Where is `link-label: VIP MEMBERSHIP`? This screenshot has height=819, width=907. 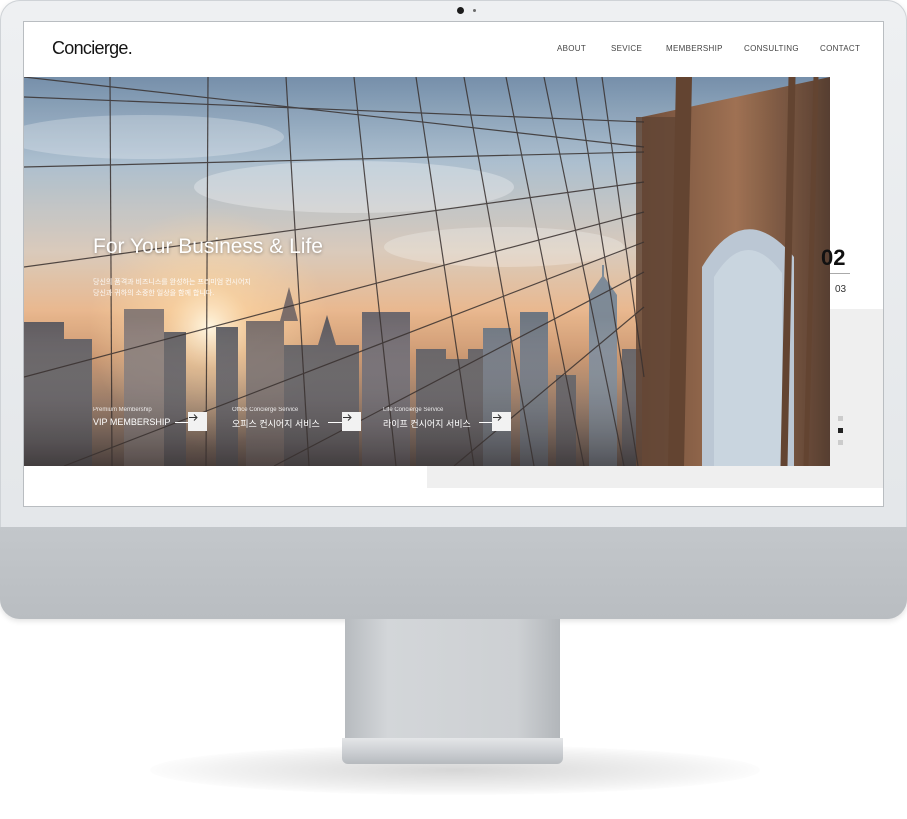 link-label: VIP MEMBERSHIP is located at coordinates (132, 422).